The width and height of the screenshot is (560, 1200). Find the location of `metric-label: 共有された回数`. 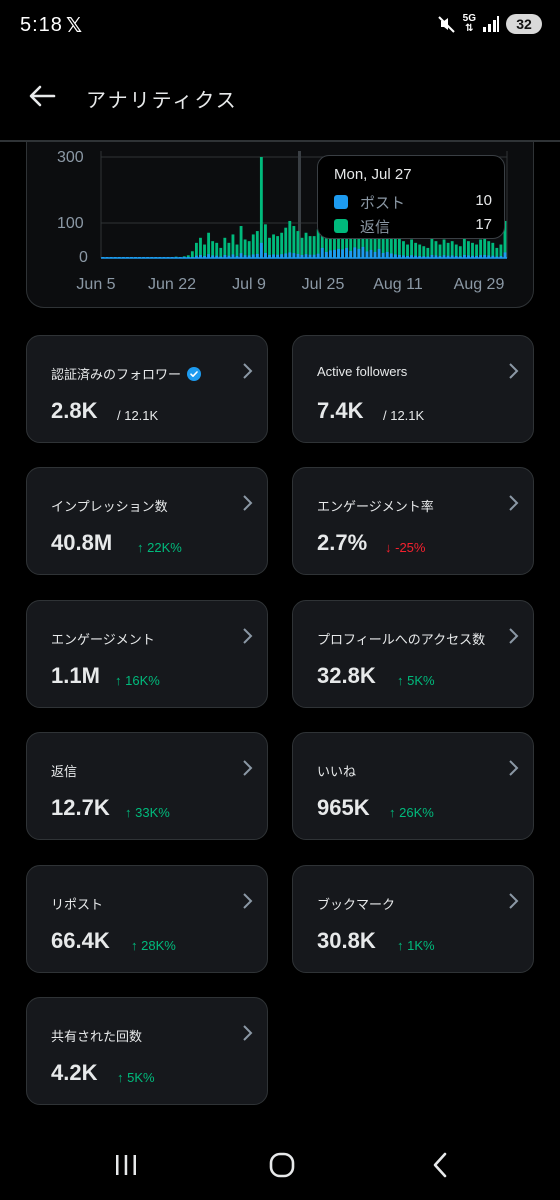

metric-label: 共有された回数 is located at coordinates (97, 1036).